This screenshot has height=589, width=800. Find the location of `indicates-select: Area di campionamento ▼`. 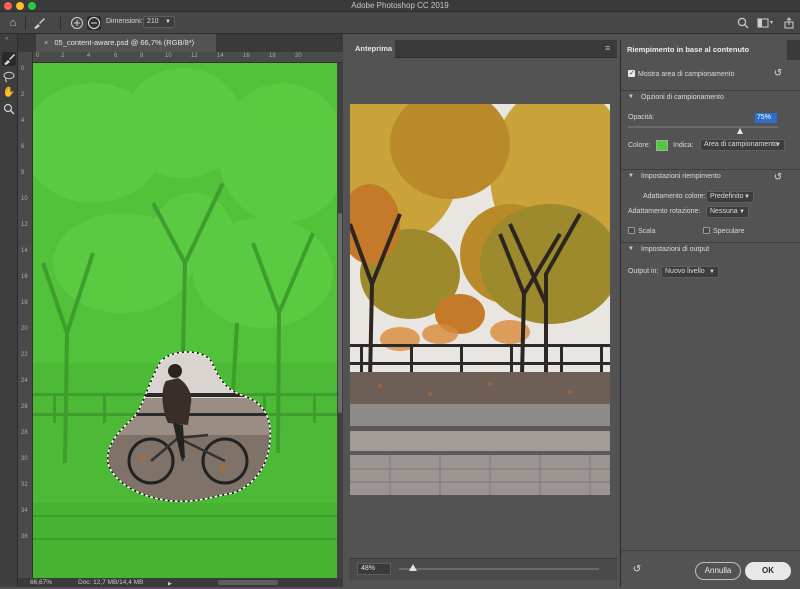

indicates-select: Area di campionamento ▼ is located at coordinates (742, 145).